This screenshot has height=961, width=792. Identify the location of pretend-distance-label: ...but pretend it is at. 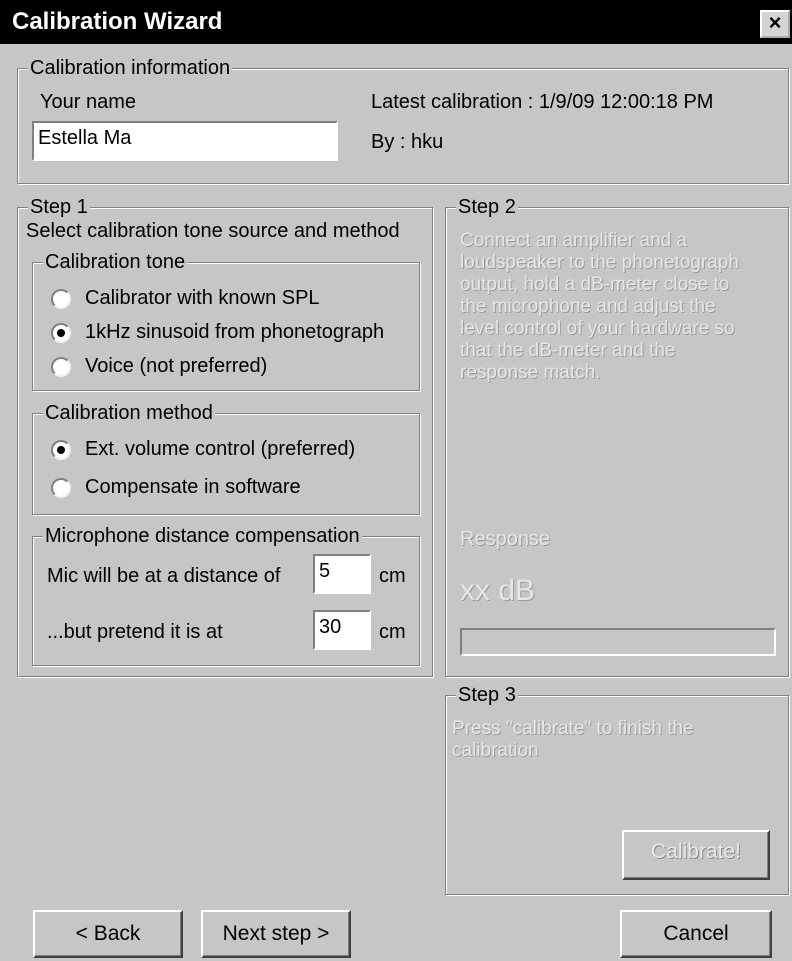
(135, 632).